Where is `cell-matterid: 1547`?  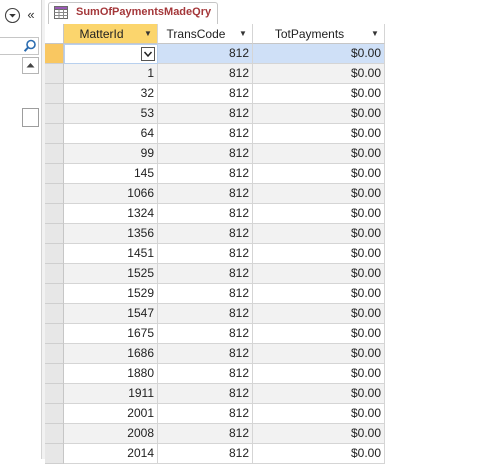
cell-matterid: 1547 is located at coordinates (111, 314).